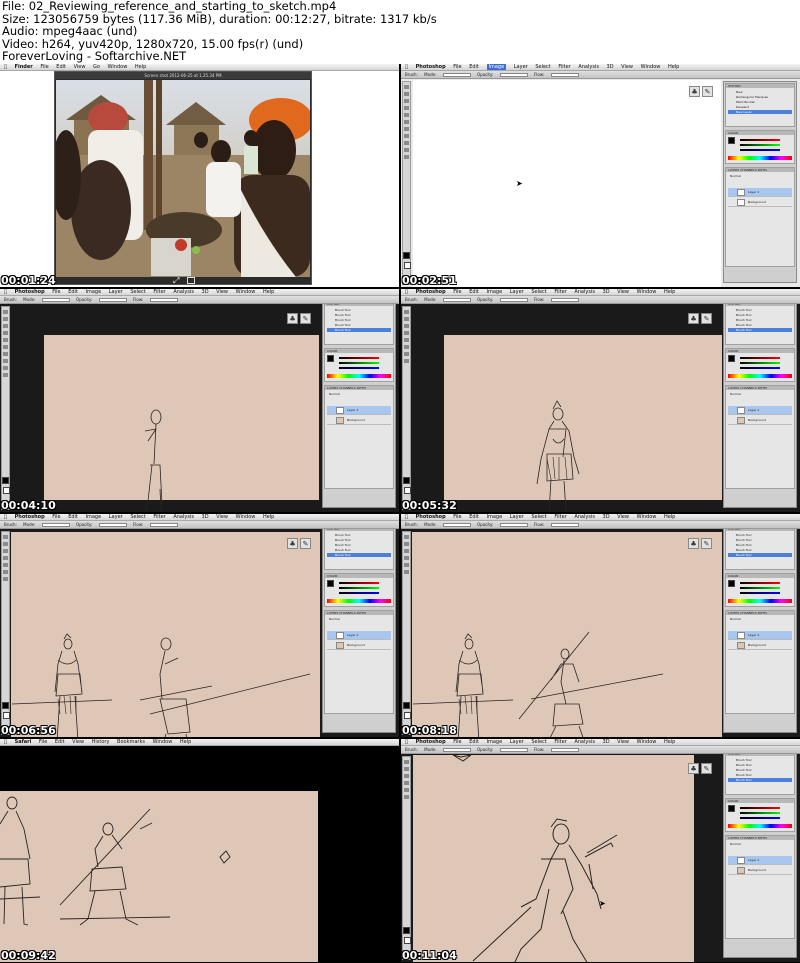  I want to click on background-color-swatch, so click(407, 940).